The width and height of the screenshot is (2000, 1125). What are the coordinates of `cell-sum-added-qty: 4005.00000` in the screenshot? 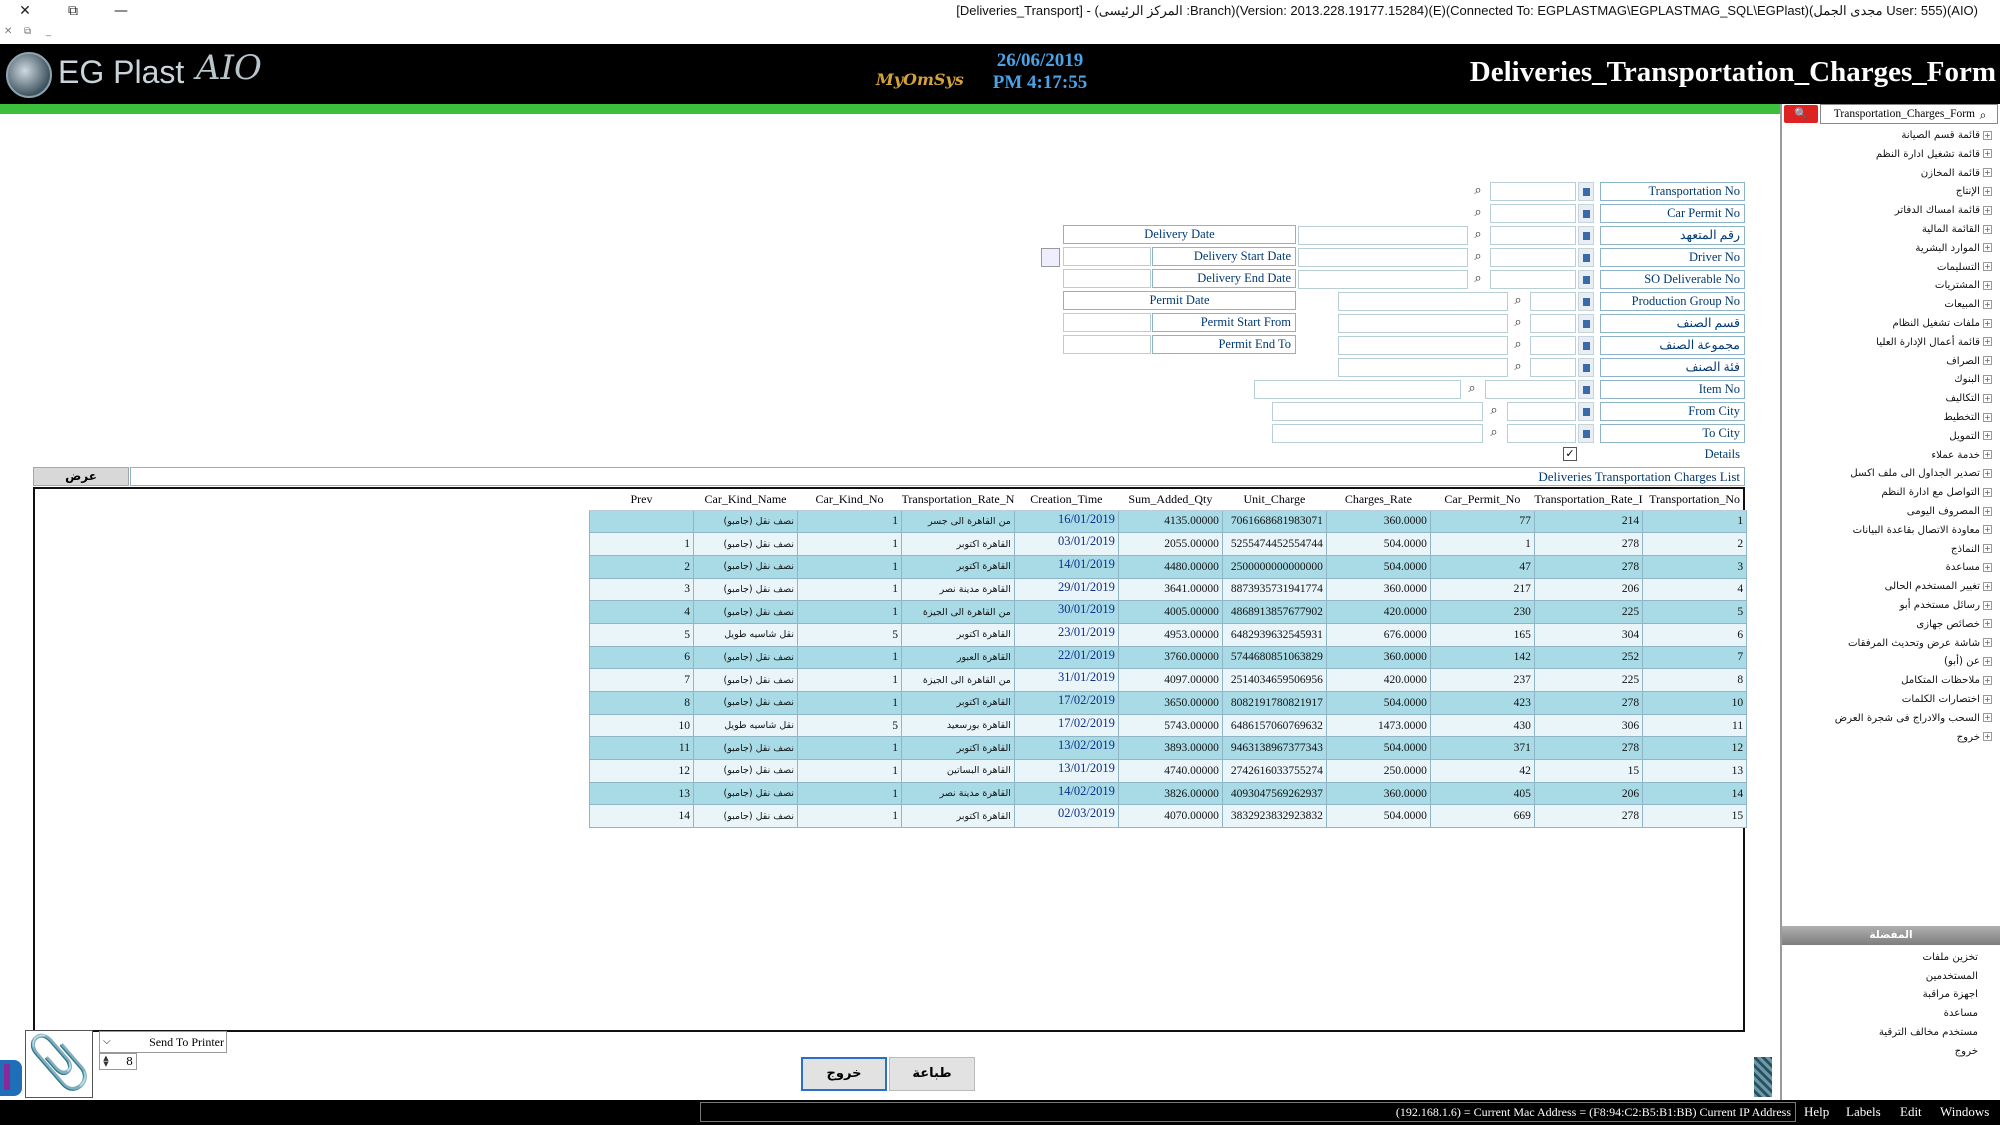 It's located at (1170, 612).